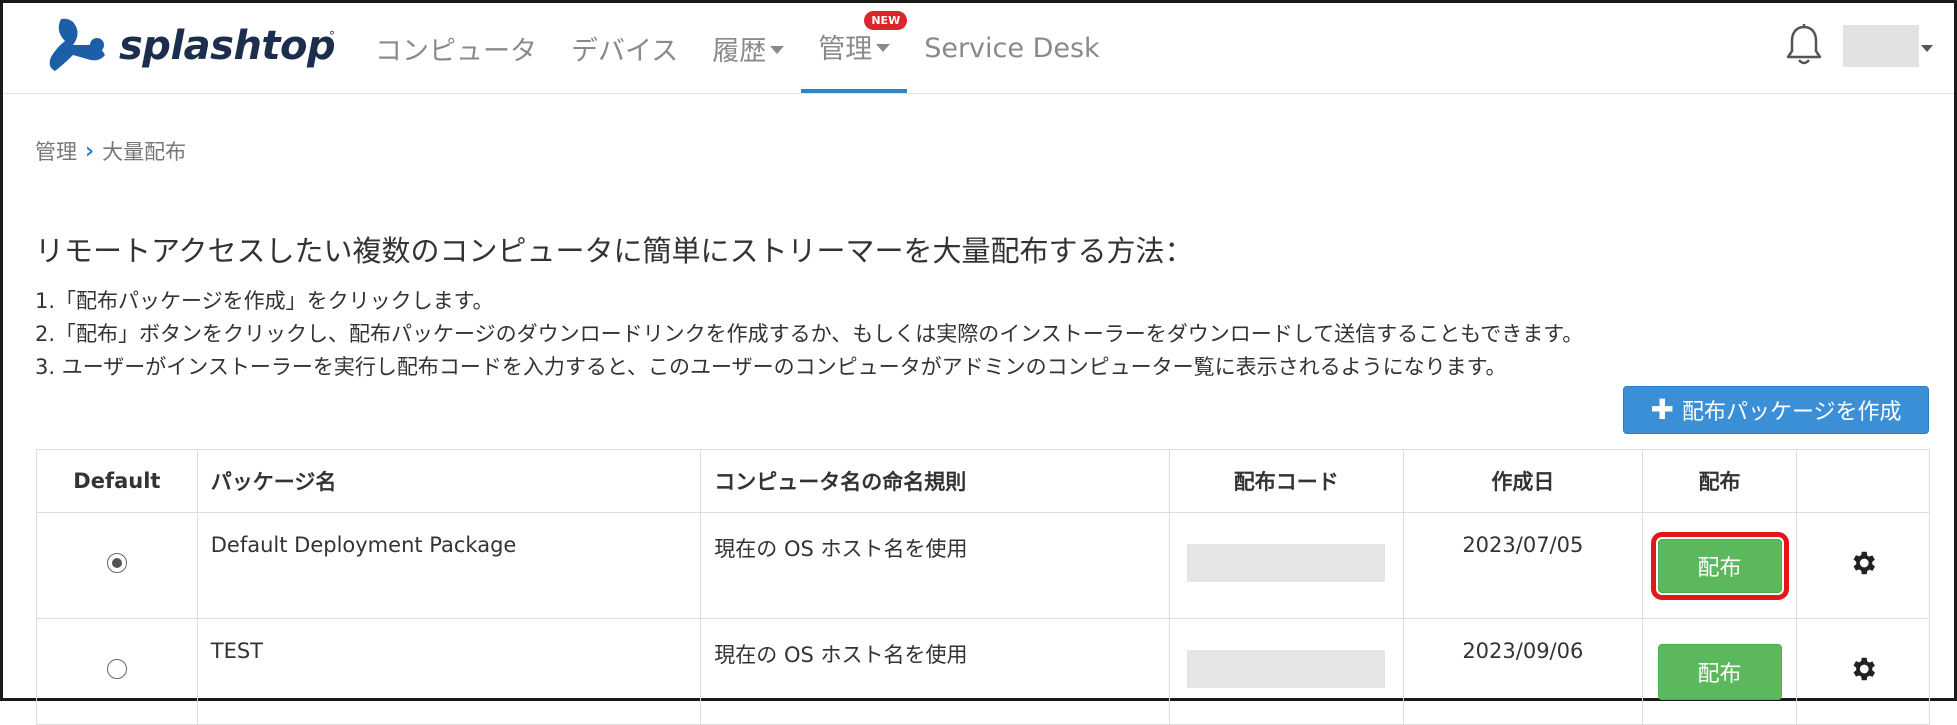 This screenshot has width=1957, height=725. I want to click on nav-service-desk: Service Desk, so click(1011, 48).